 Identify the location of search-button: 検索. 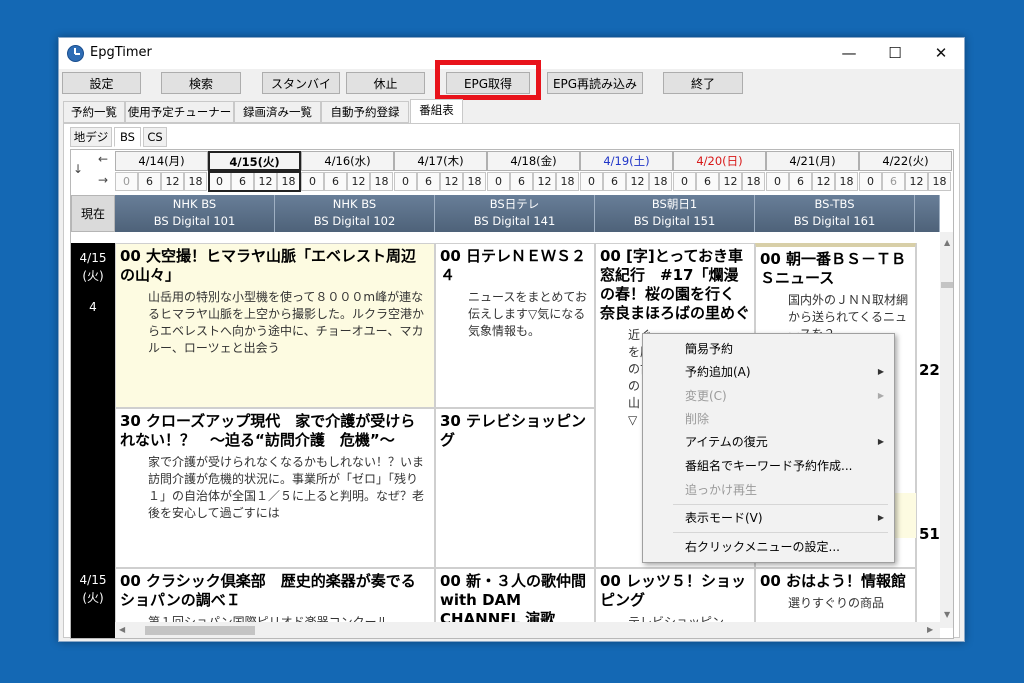
(201, 83).